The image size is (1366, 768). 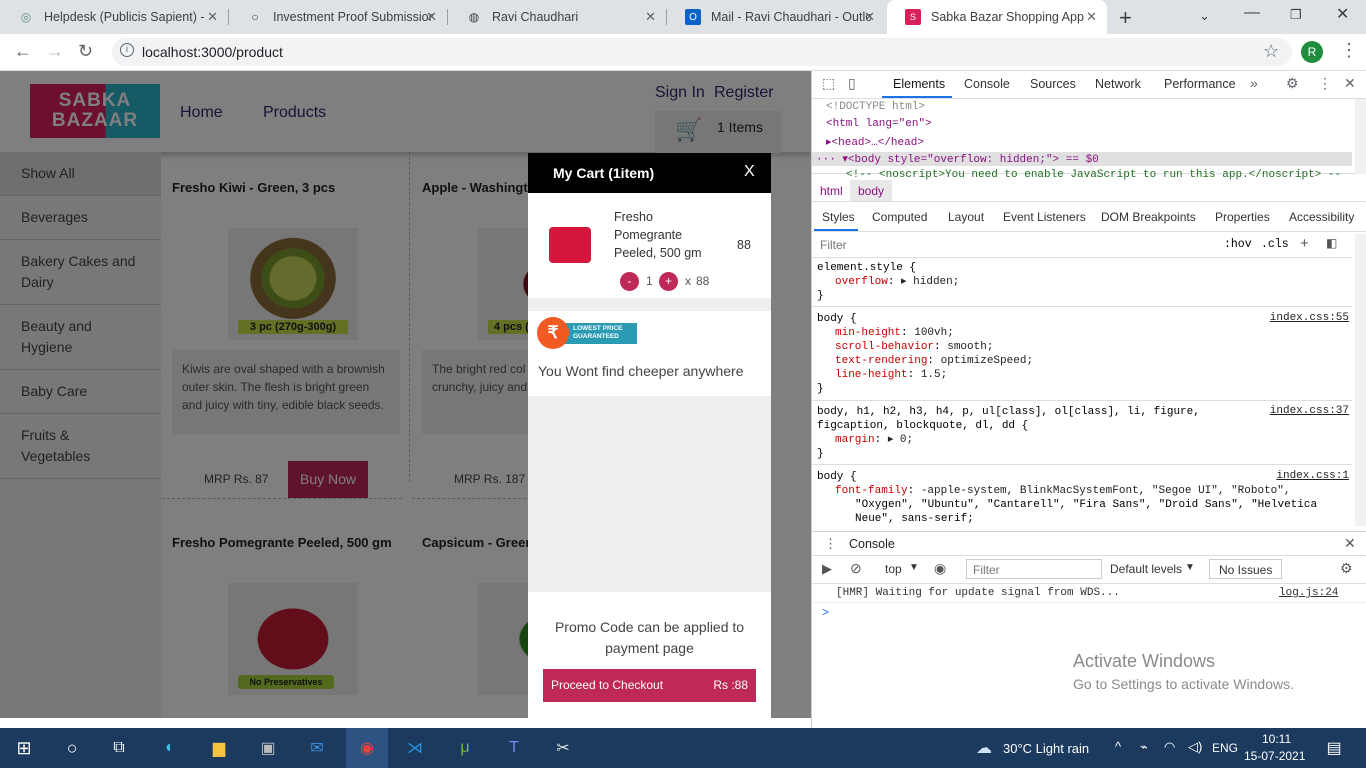 What do you see at coordinates (852, 83) in the screenshot?
I see `device-toggle-icon: ▯` at bounding box center [852, 83].